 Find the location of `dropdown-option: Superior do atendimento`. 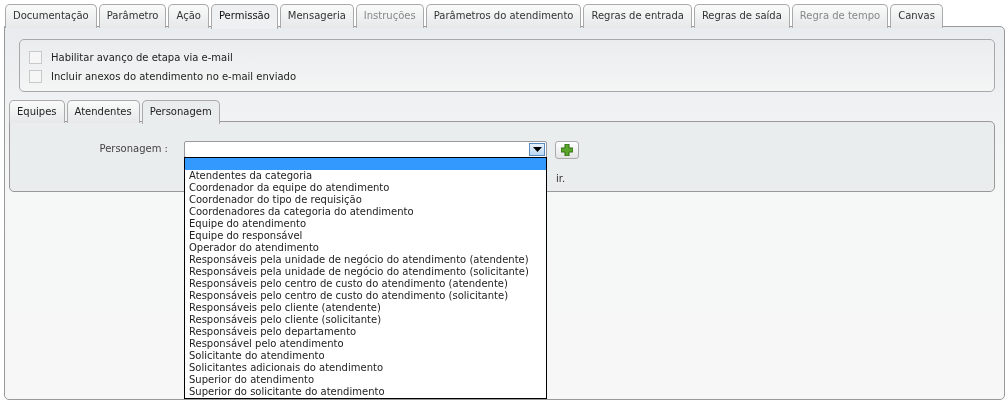

dropdown-option: Superior do atendimento is located at coordinates (365, 380).